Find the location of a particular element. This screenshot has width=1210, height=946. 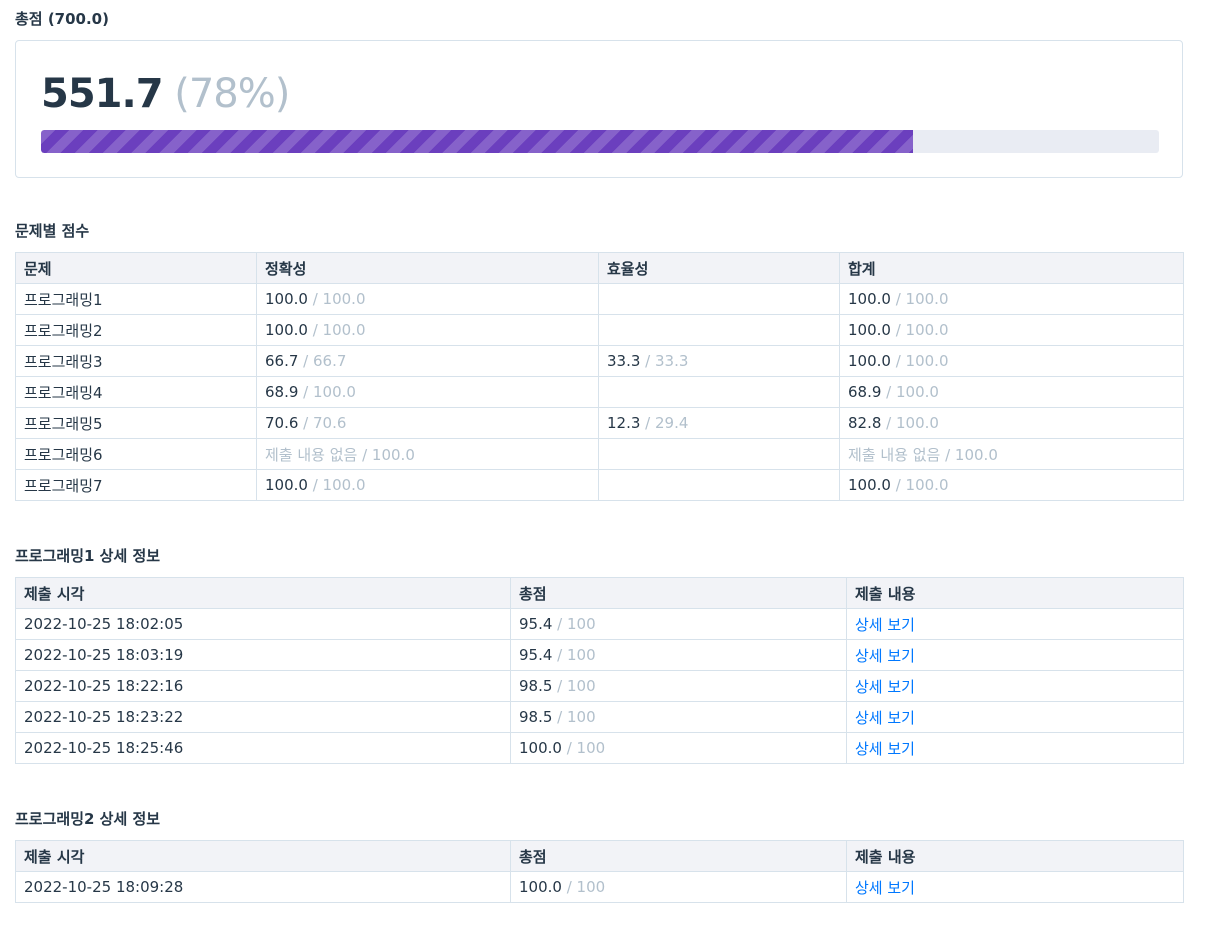

total-score-card: 551.7 (78%) is located at coordinates (599, 109).